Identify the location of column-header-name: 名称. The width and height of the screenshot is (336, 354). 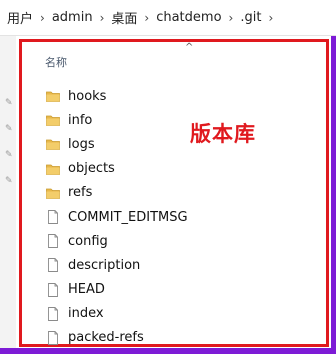
(56, 62).